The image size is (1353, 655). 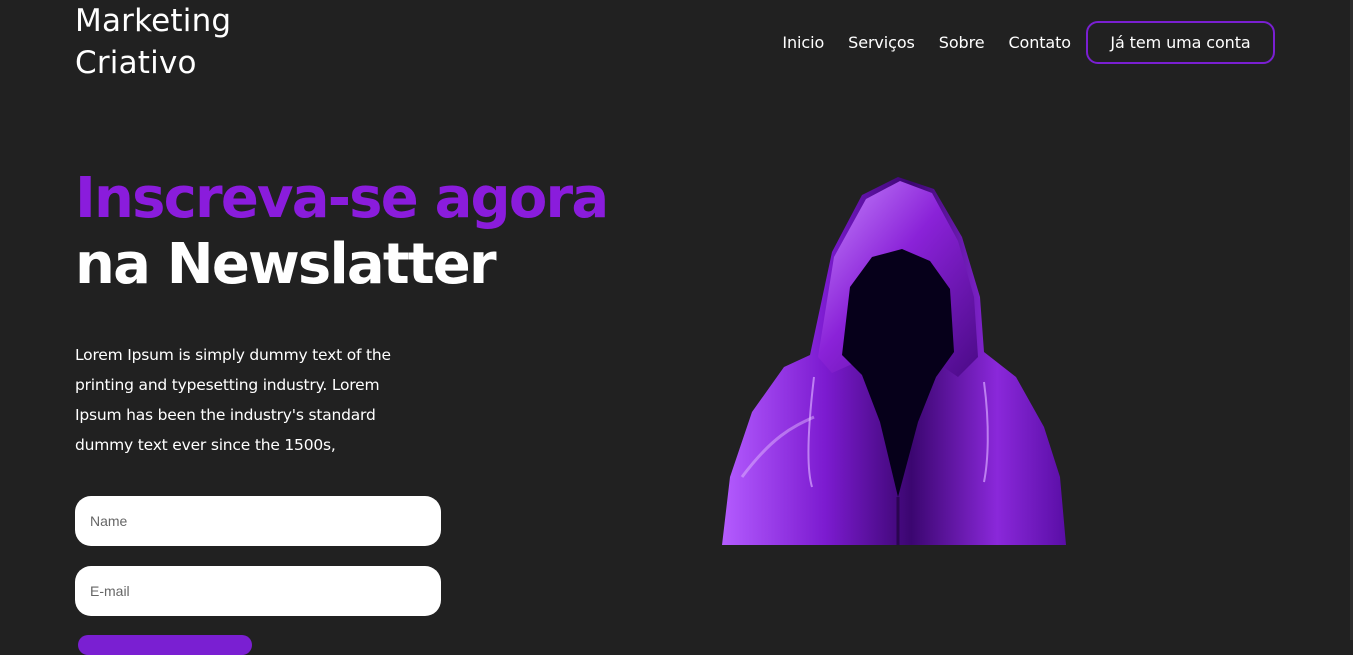 What do you see at coordinates (962, 42) in the screenshot?
I see `nav-link-sobre: Sobre` at bounding box center [962, 42].